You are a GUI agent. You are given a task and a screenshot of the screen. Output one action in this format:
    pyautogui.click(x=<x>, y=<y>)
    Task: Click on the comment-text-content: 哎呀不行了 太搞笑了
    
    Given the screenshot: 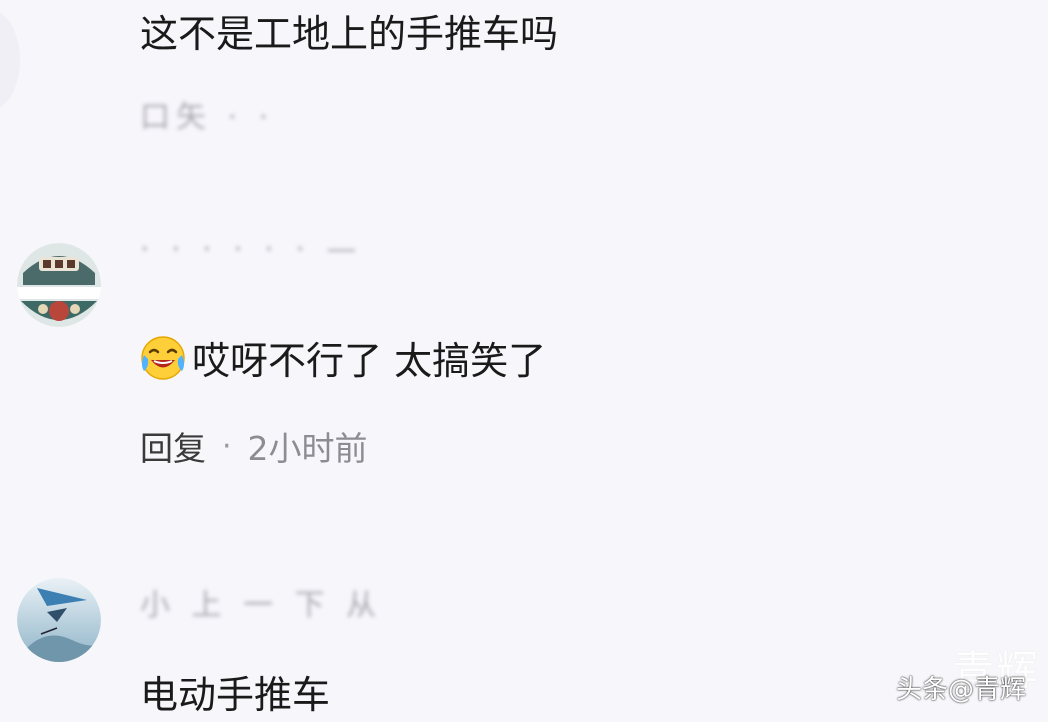 What is the action you would take?
    pyautogui.click(x=369, y=361)
    